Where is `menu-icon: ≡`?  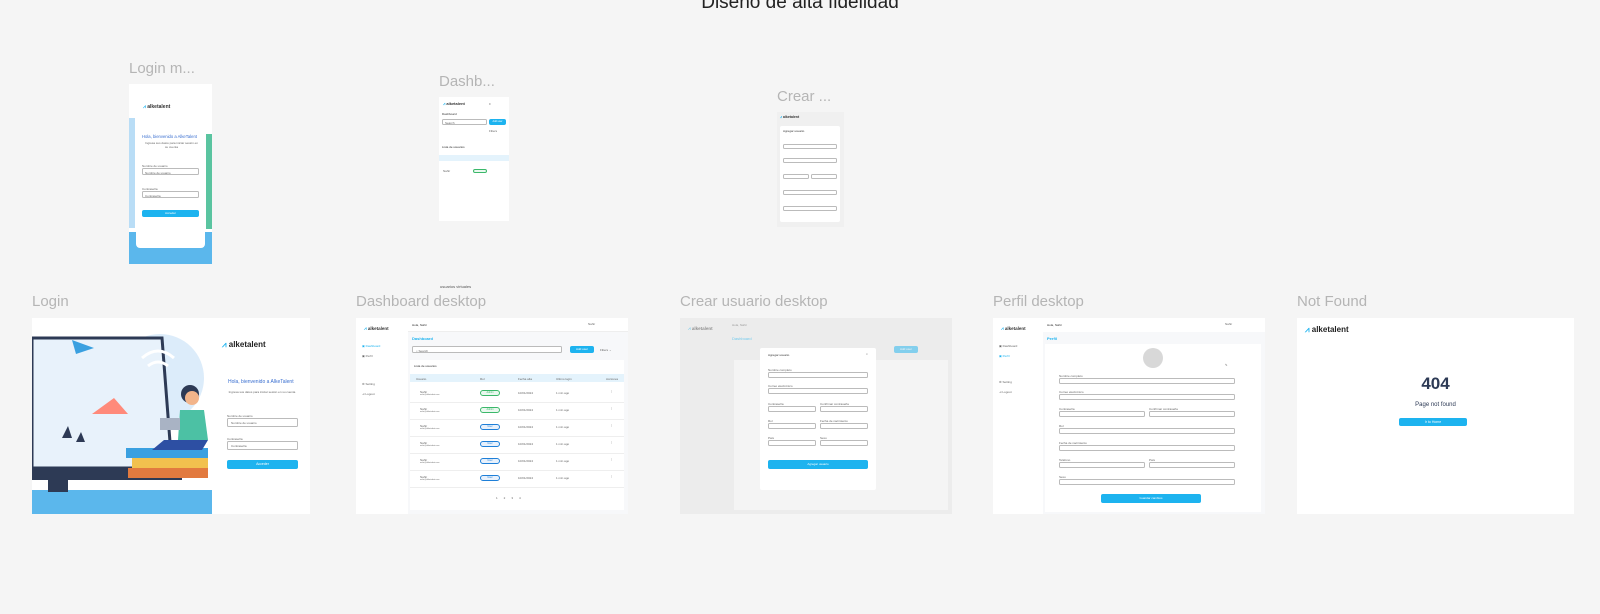
menu-icon: ≡ is located at coordinates (490, 104).